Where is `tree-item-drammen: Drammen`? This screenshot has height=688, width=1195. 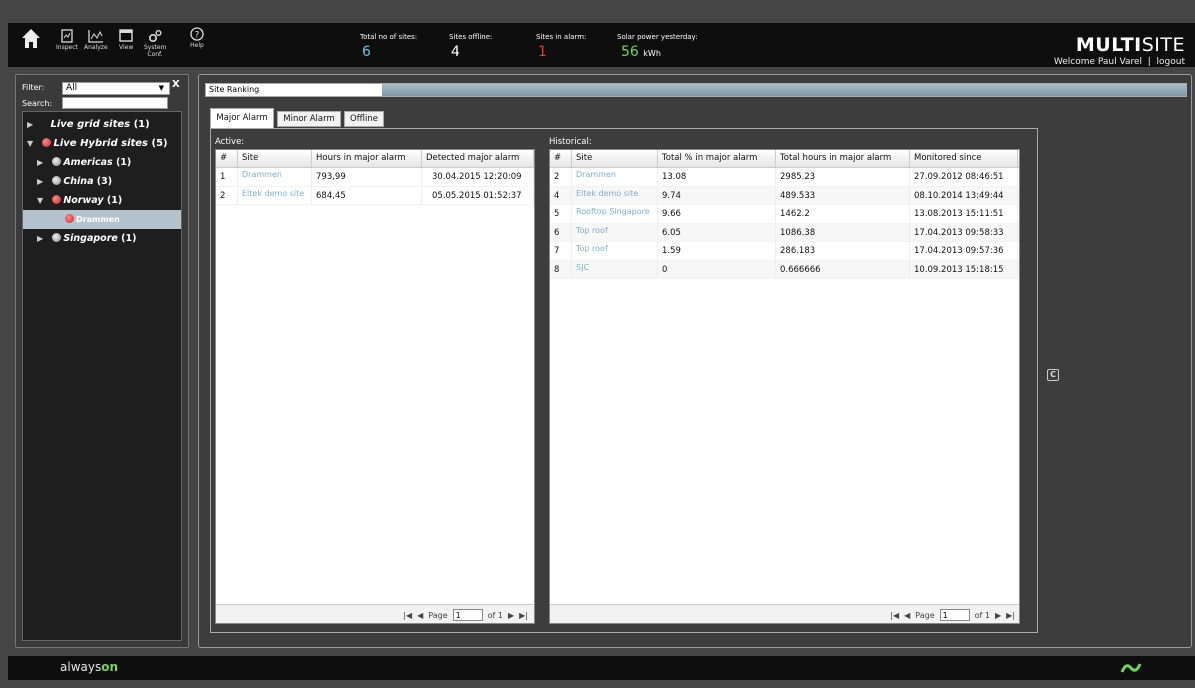
tree-item-drammen: Drammen is located at coordinates (102, 219).